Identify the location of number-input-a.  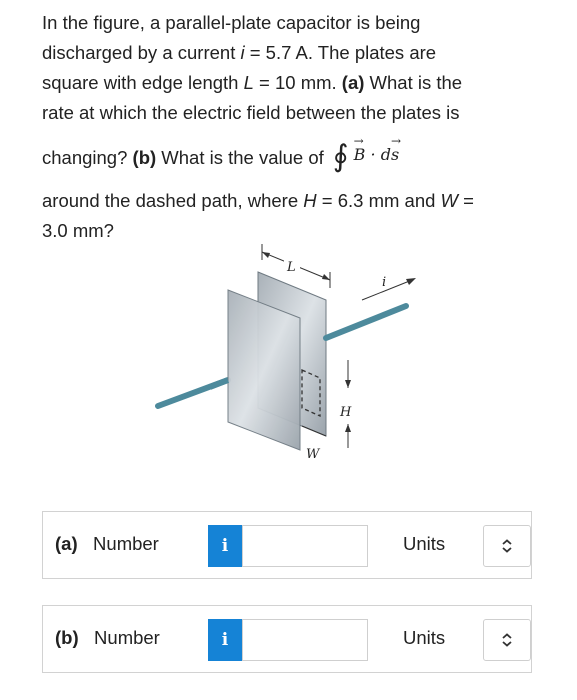
(305, 546).